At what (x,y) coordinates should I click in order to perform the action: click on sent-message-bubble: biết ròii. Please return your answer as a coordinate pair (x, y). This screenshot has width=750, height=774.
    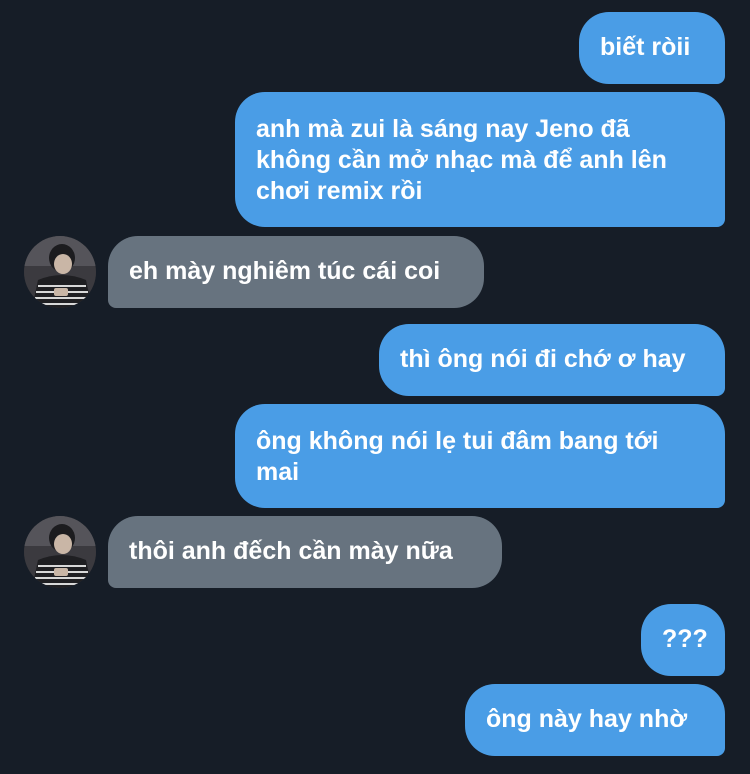
    Looking at the image, I should click on (652, 48).